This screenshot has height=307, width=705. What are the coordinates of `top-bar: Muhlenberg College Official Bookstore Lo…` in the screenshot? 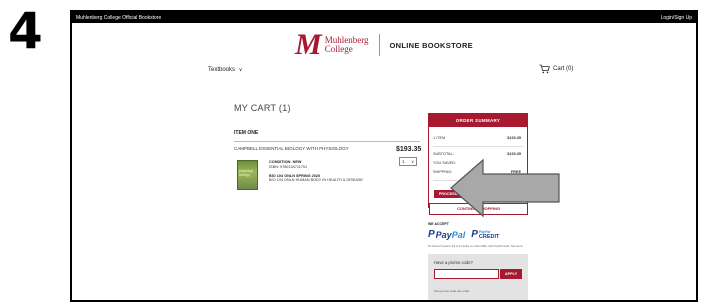 It's located at (384, 17).